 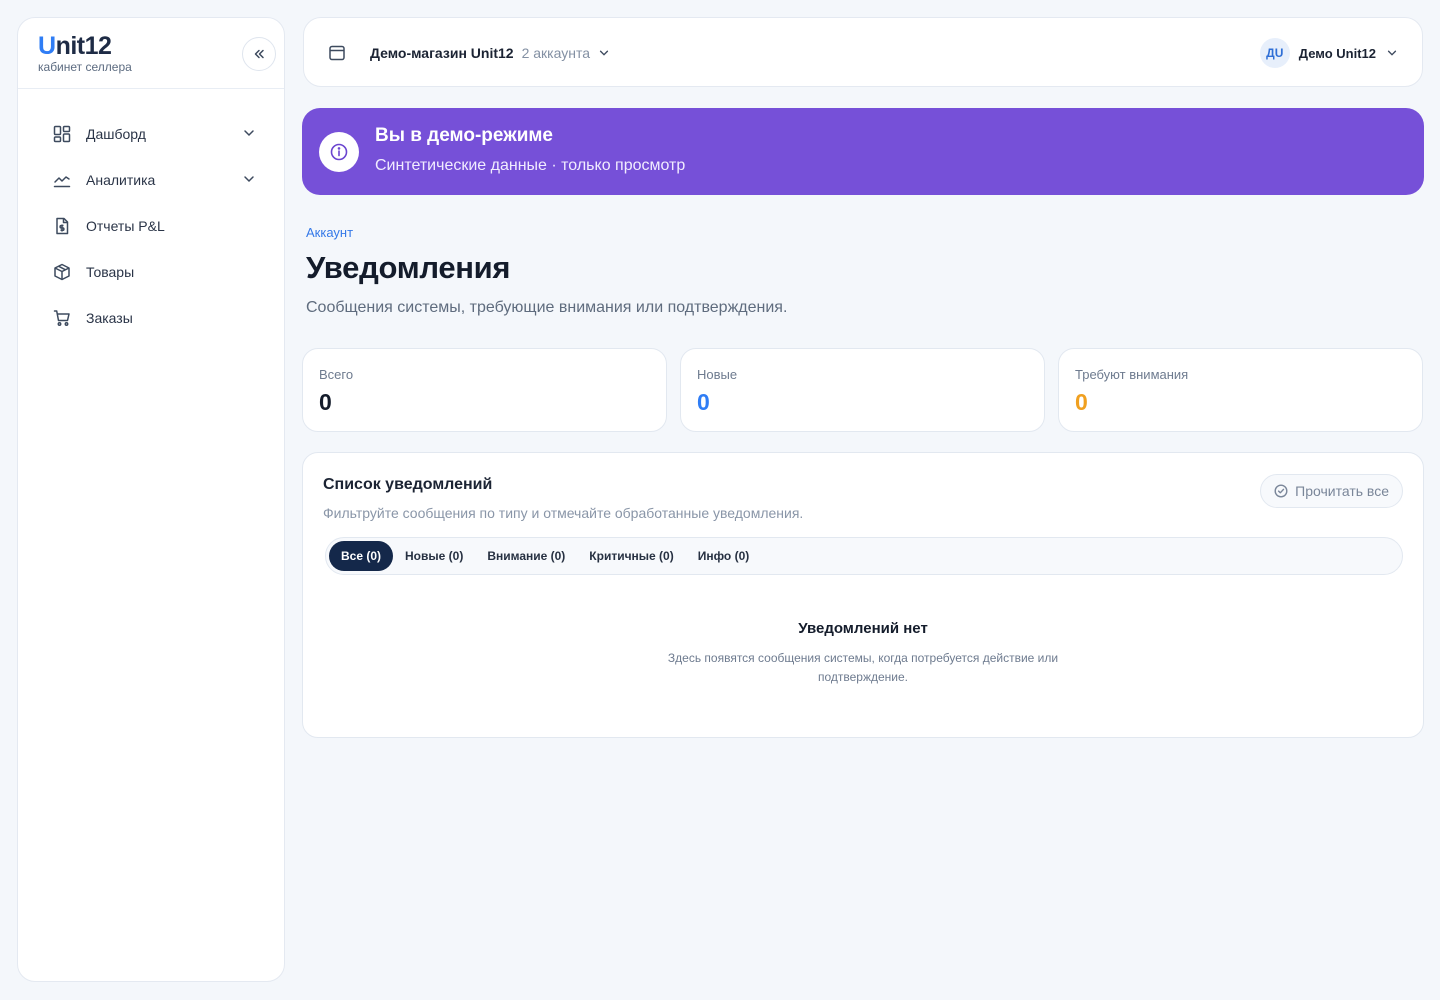 What do you see at coordinates (862, 390) in the screenshot?
I see `stat-card-new: Новые 0` at bounding box center [862, 390].